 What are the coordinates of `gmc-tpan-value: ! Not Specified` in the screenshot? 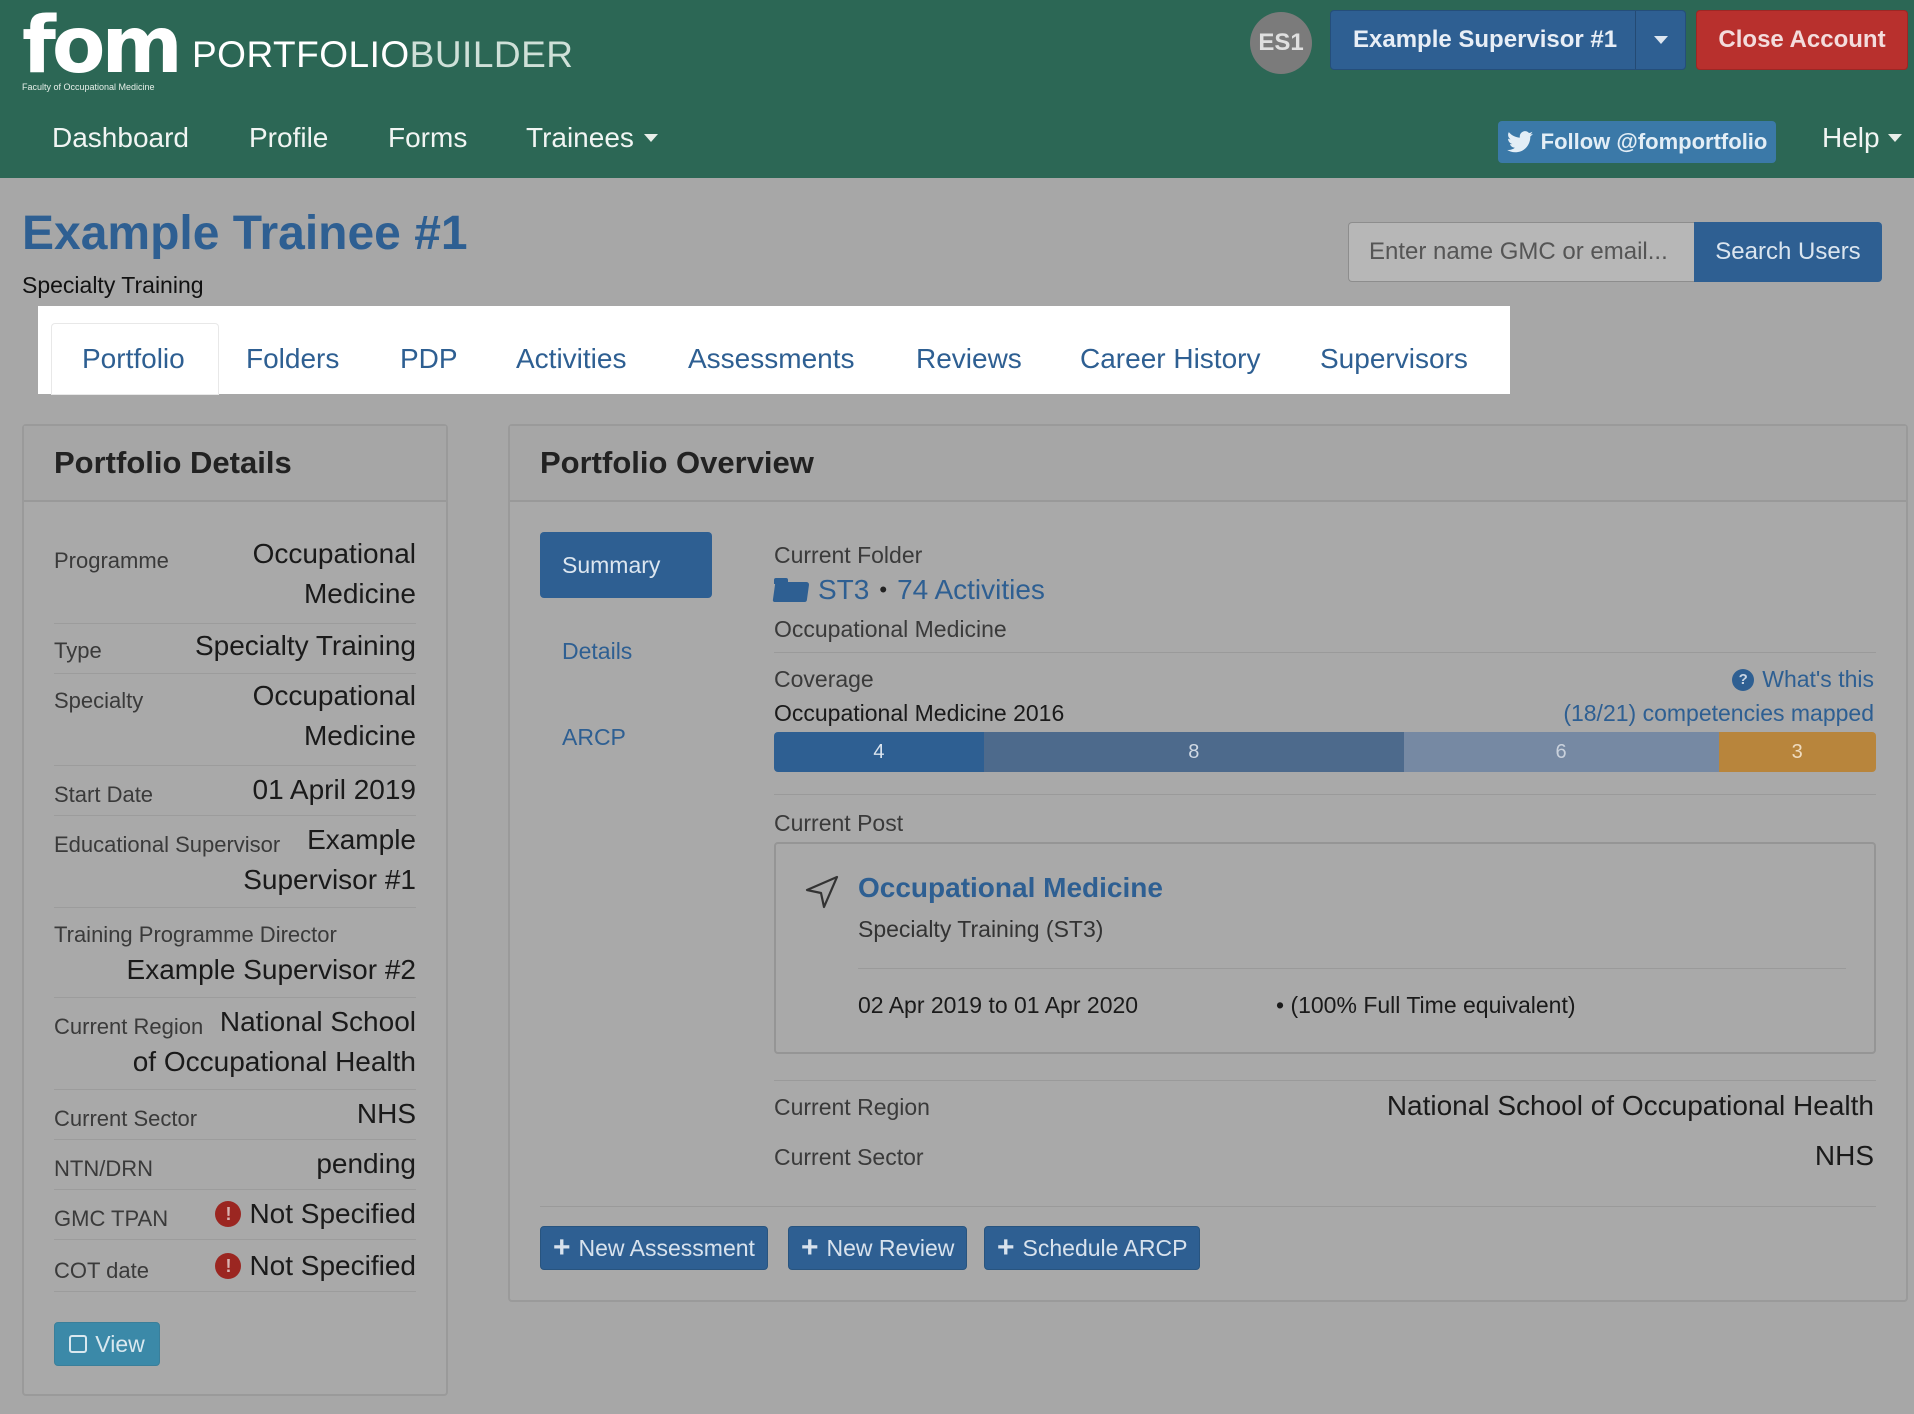 It's located at (315, 1214).